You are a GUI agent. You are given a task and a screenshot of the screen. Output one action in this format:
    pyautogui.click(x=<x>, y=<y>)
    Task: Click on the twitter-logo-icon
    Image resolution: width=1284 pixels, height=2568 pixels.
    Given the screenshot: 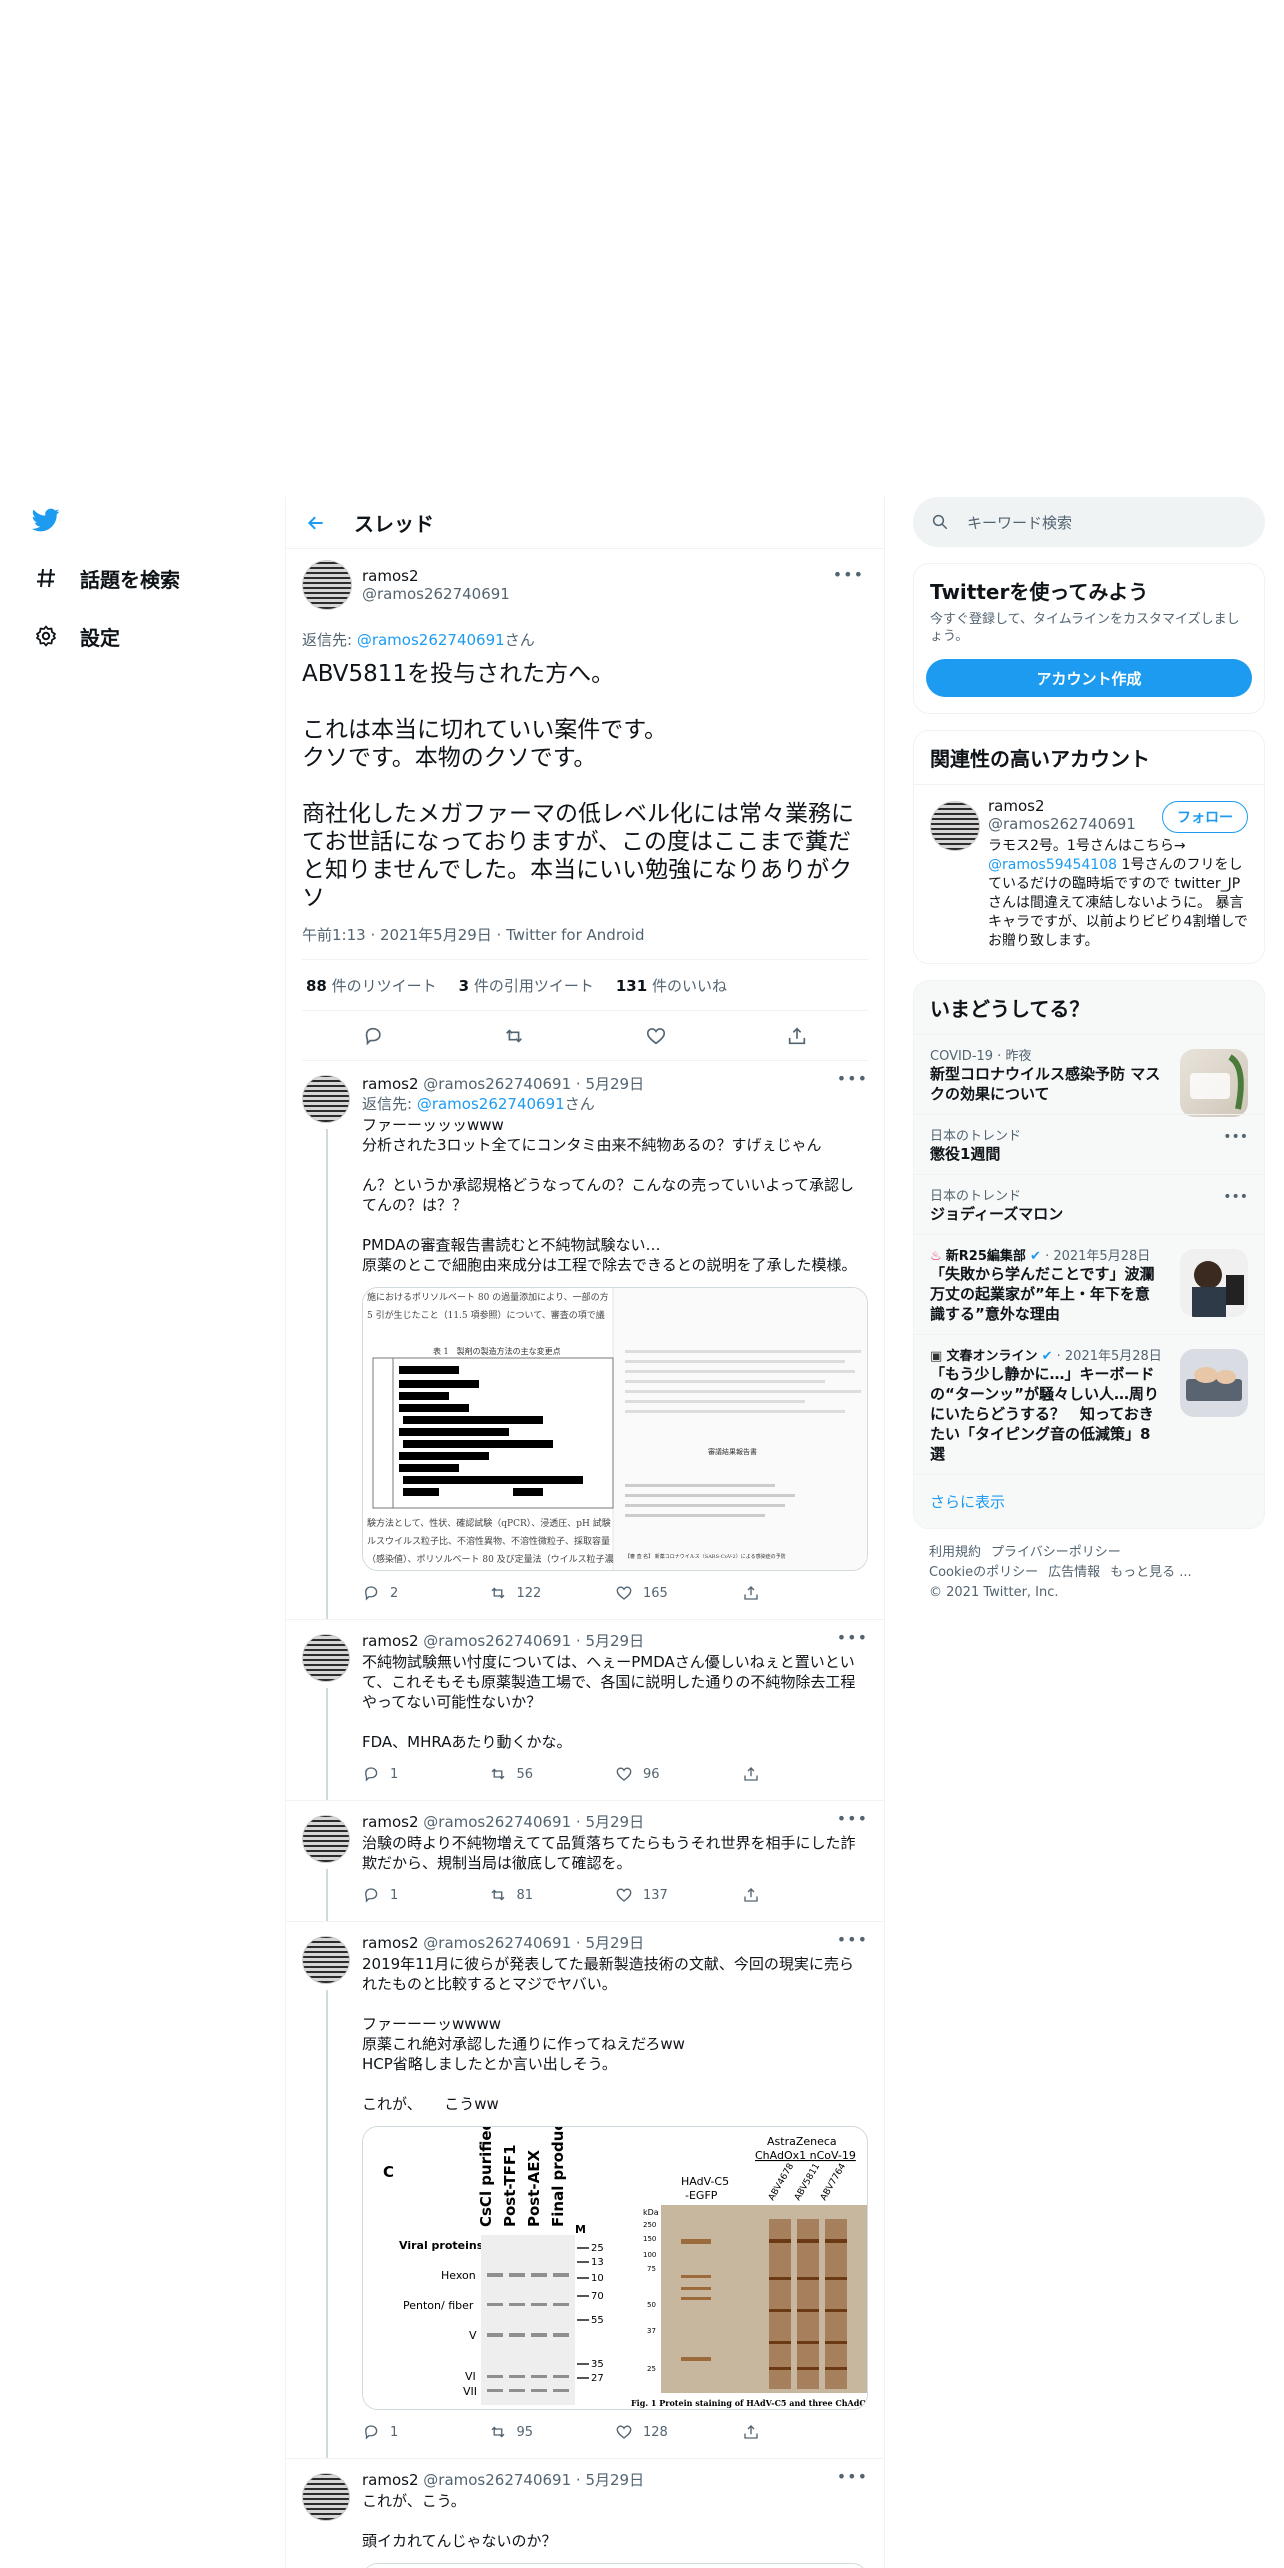 What is the action you would take?
    pyautogui.click(x=46, y=520)
    